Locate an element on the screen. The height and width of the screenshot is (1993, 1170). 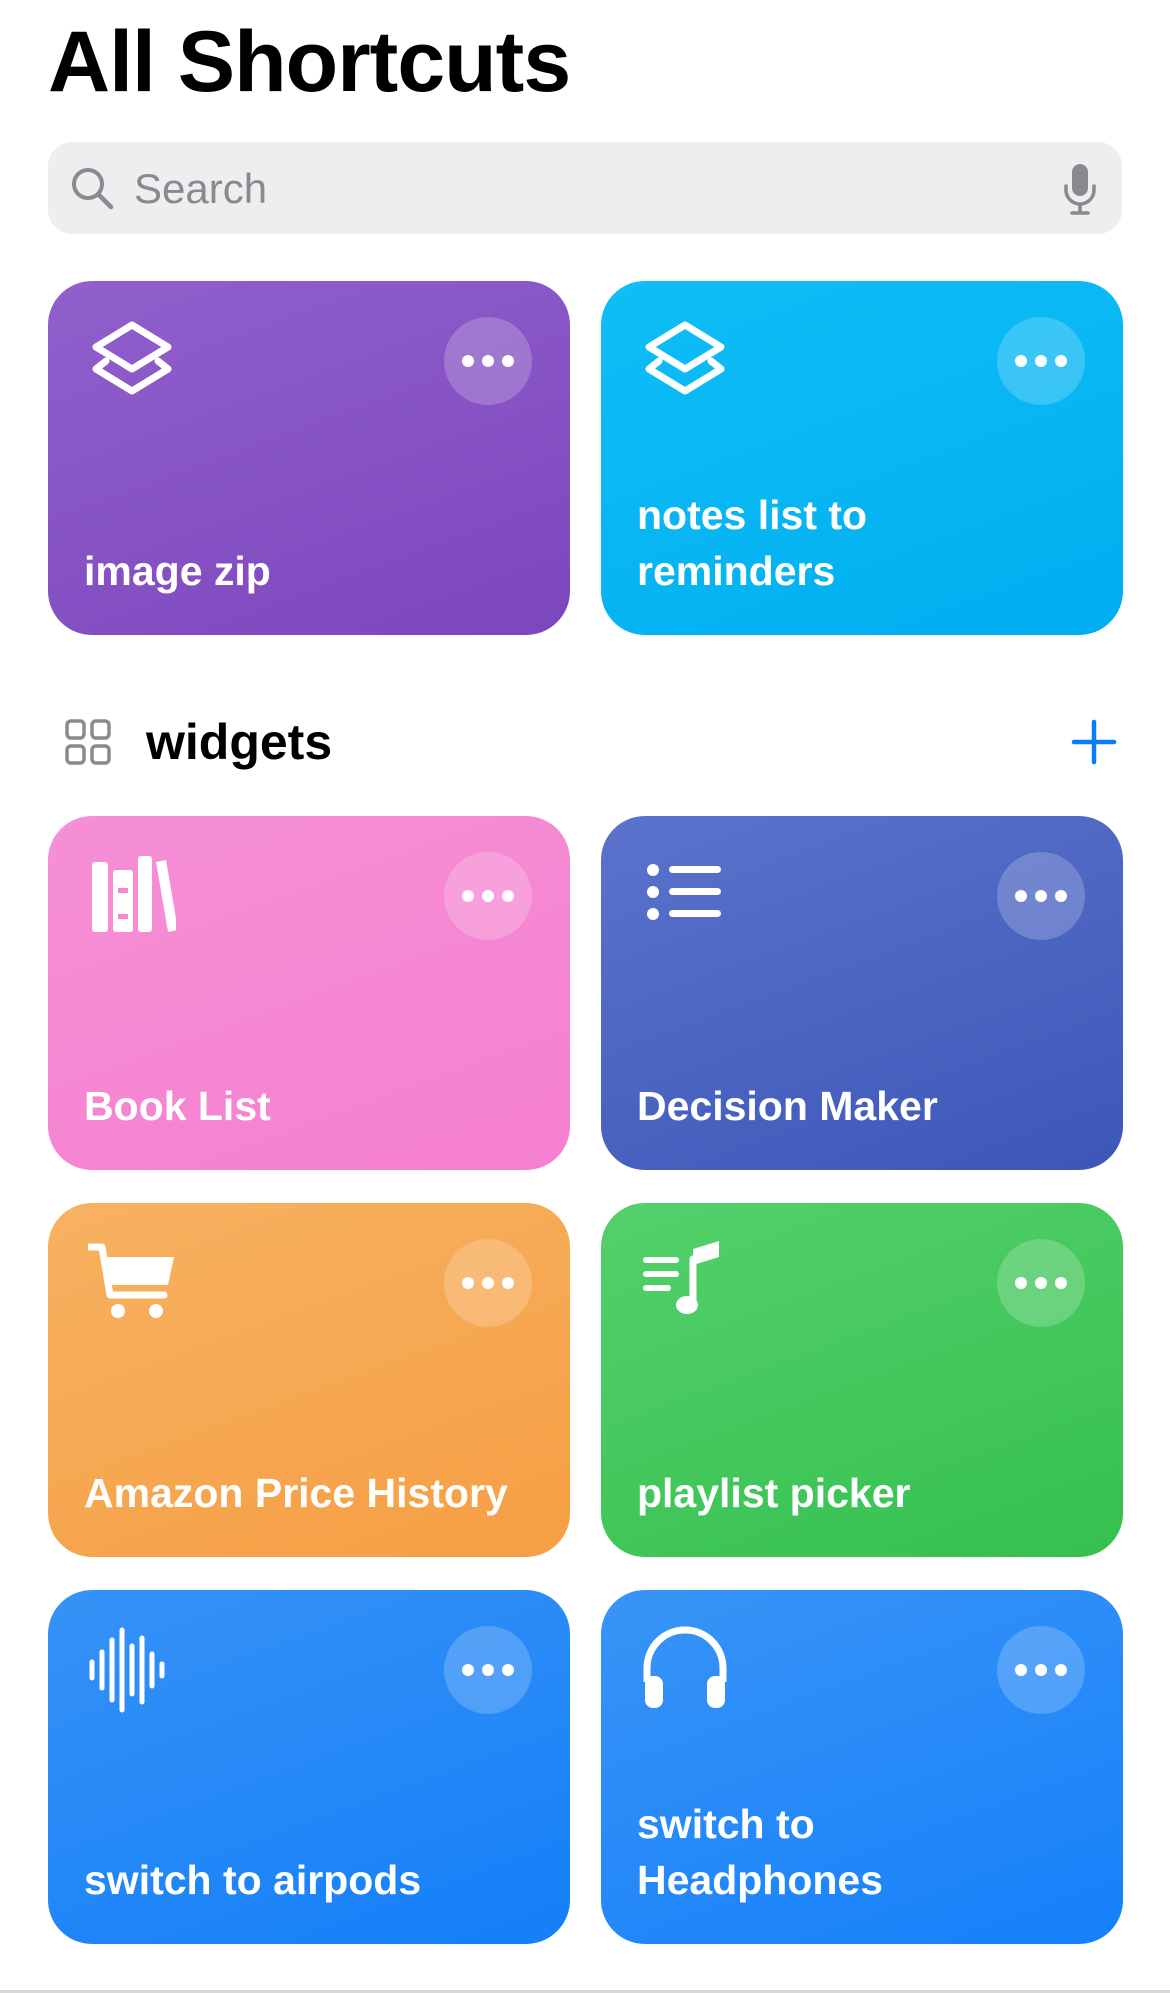
shortcut-card-switch-to-airpods: switch to airpods is located at coordinates (309, 1767).